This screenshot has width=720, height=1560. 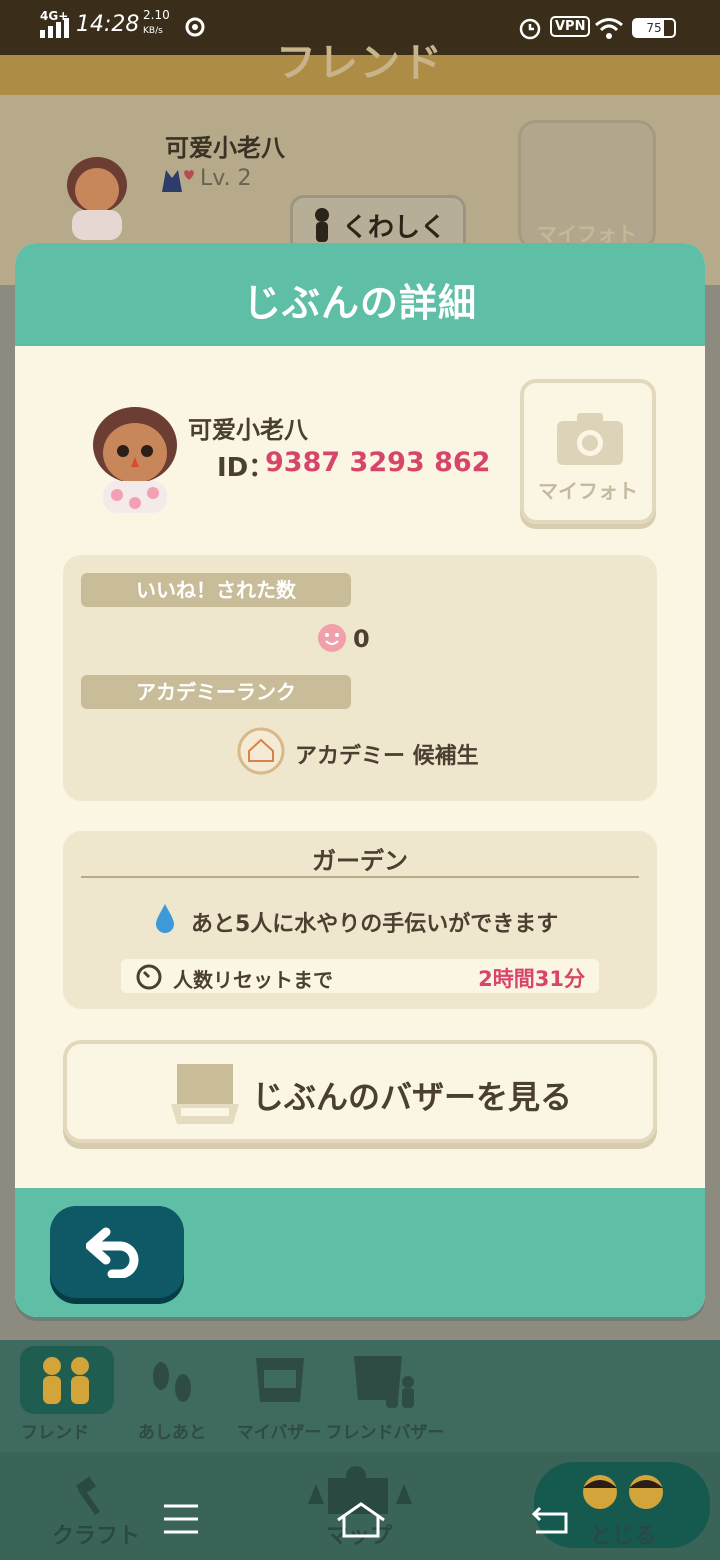 I want to click on garden-title: ガーデン, so click(x=360, y=861).